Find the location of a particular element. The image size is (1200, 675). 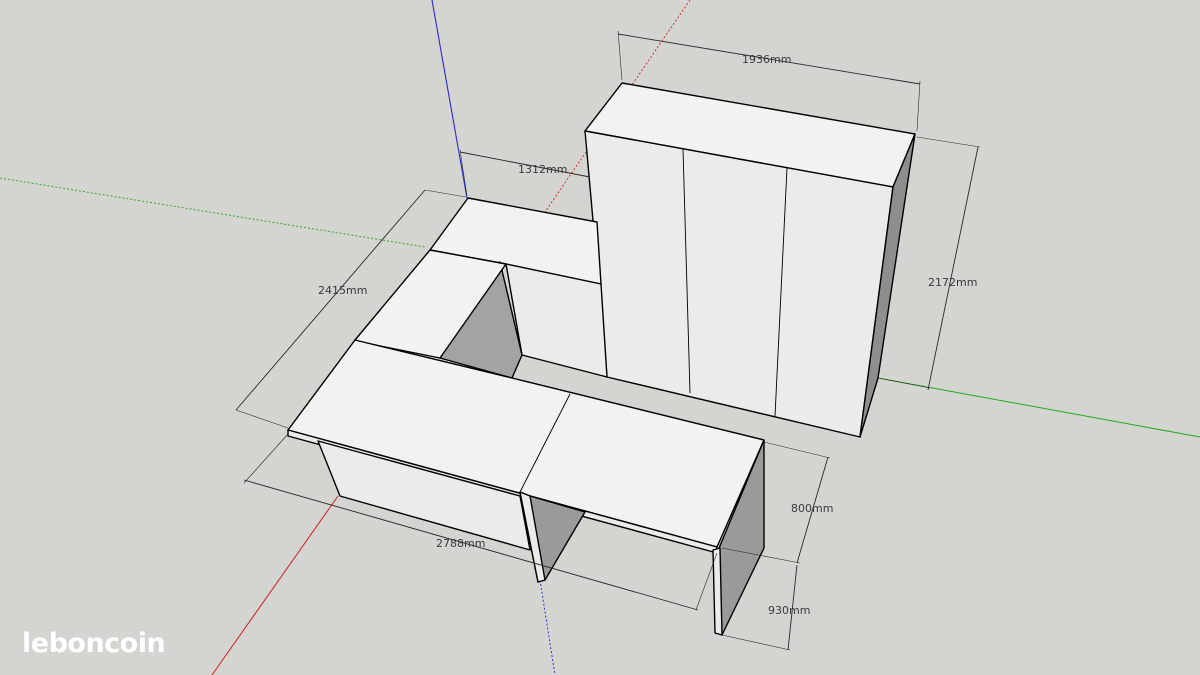

dimension-label-2788: 2788mm is located at coordinates (460, 543).